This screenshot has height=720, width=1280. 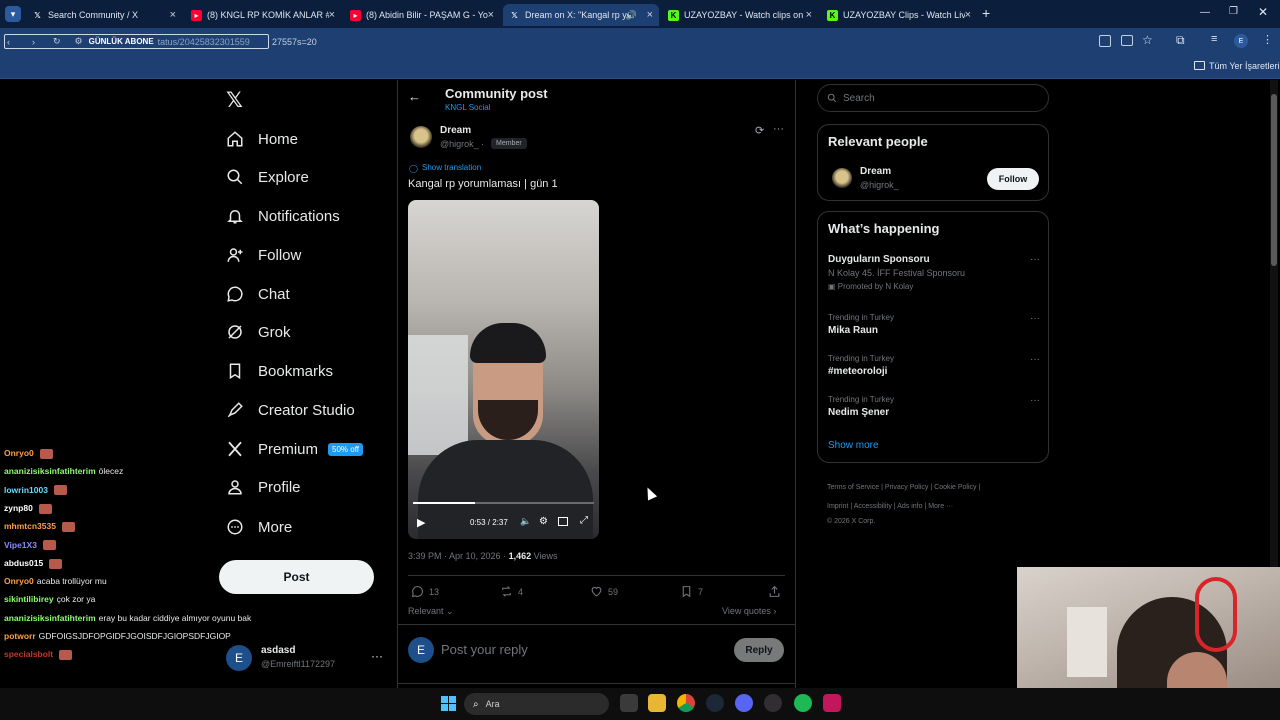 I want to click on speaker-icon: 🔊, so click(x=631, y=15).